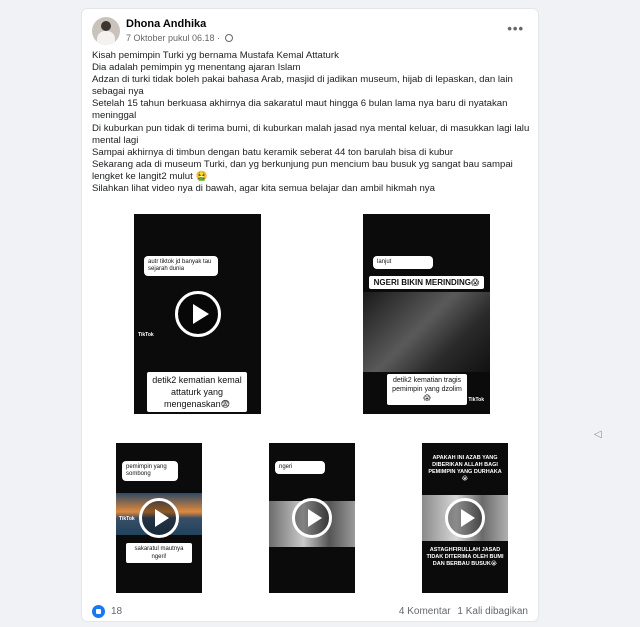 The width and height of the screenshot is (640, 627). I want to click on video-thumbnail: ngeri, so click(312, 518).